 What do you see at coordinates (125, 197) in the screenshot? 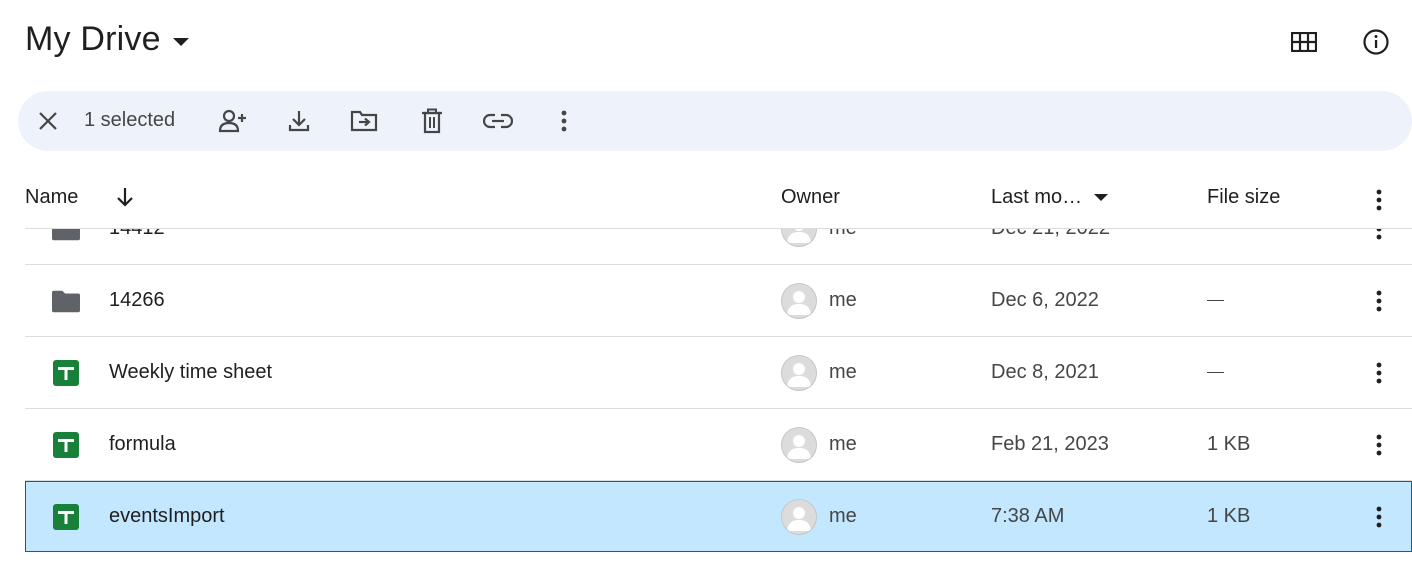
I see `sort-arrow-down-icon` at bounding box center [125, 197].